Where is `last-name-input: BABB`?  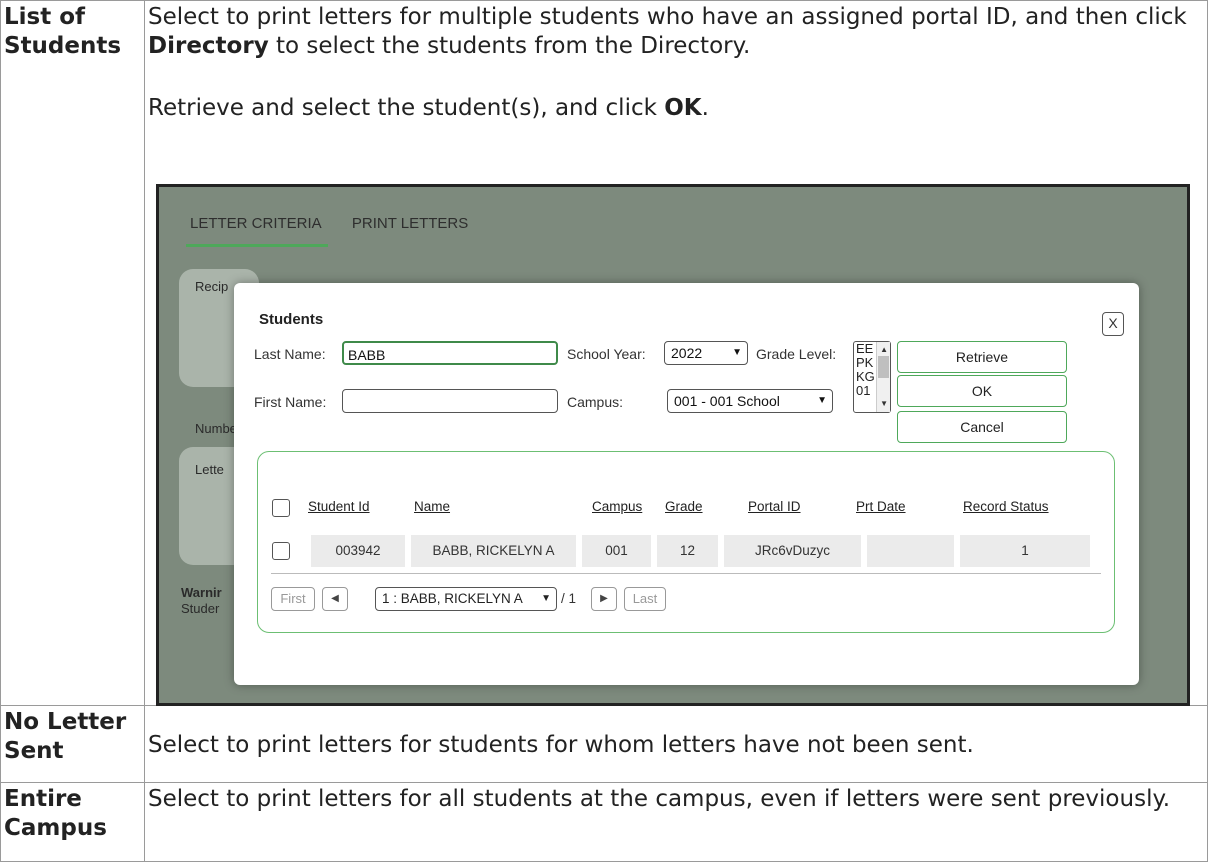 last-name-input: BABB is located at coordinates (450, 353).